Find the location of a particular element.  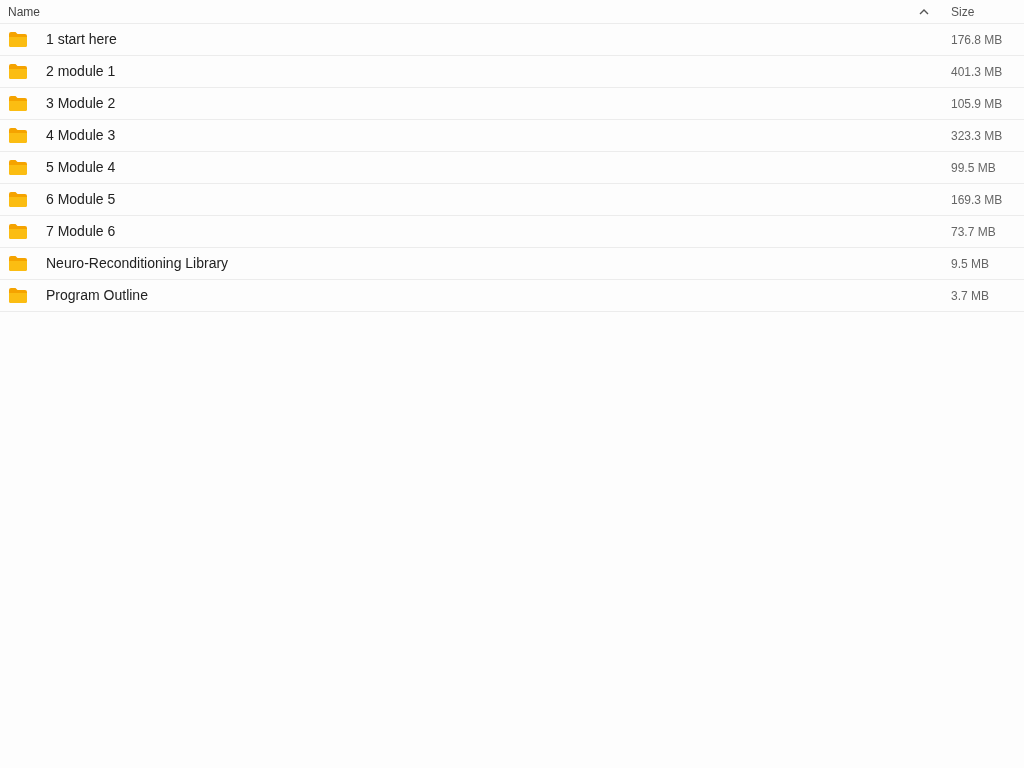

folder-name: 2 module 1 is located at coordinates (81, 71).